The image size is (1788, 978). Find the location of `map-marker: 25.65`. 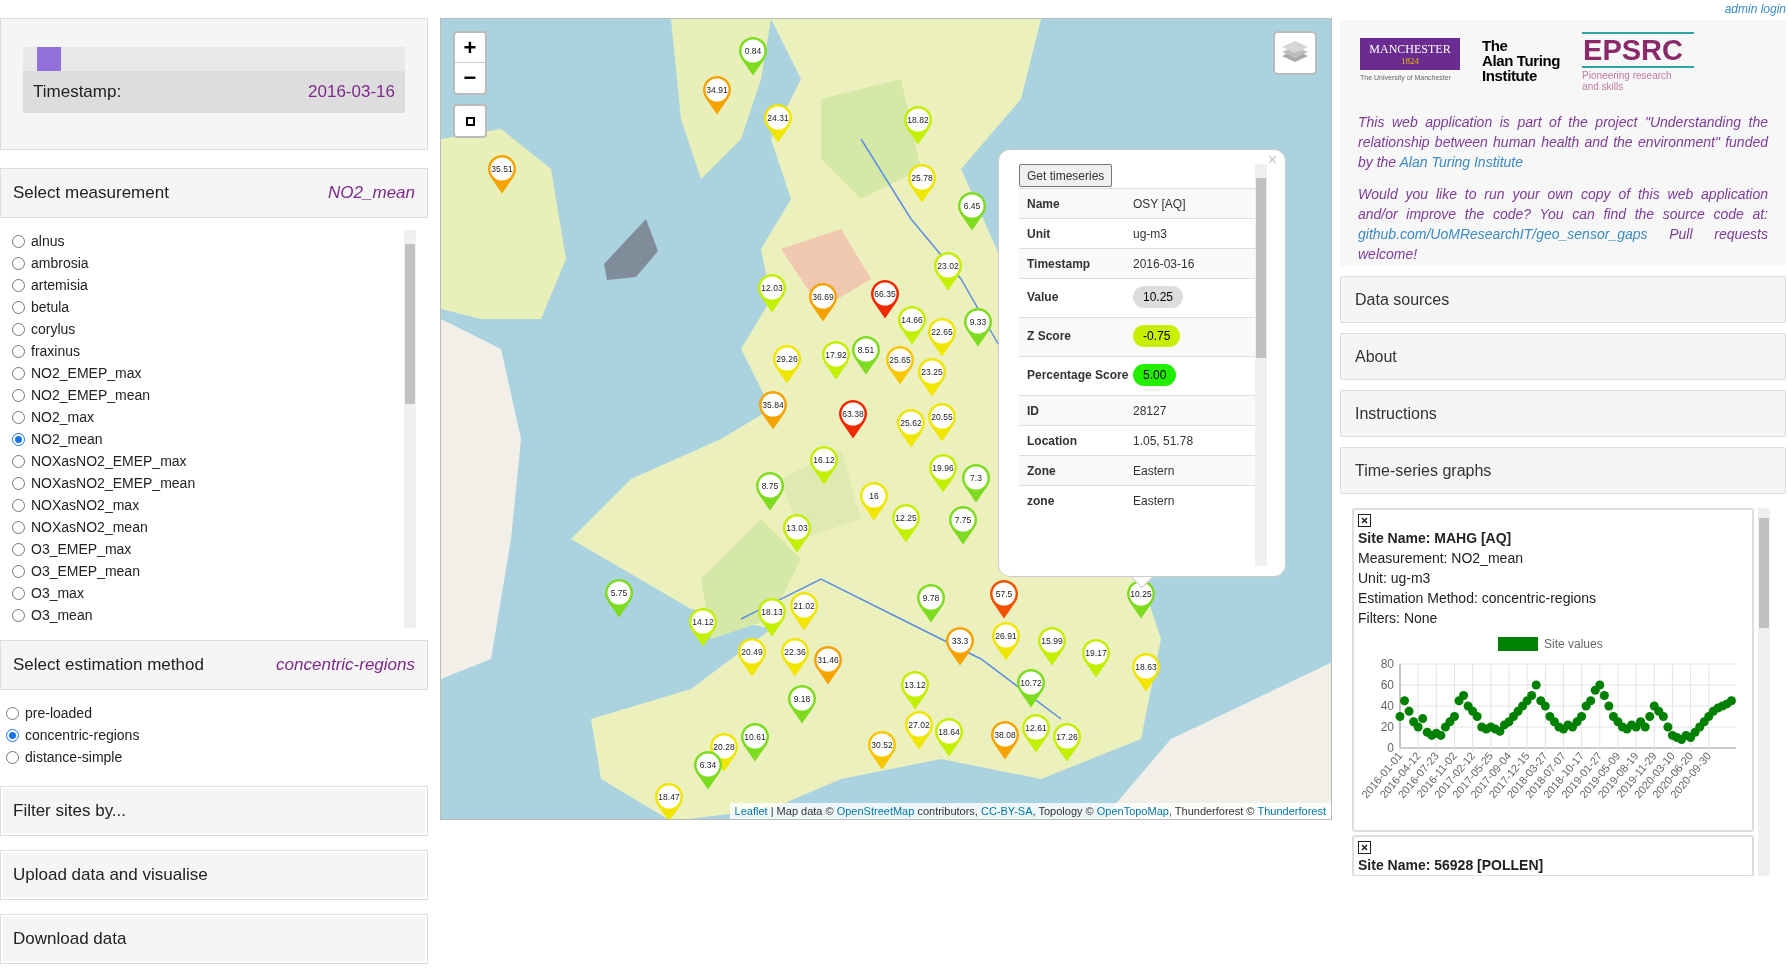

map-marker: 25.65 is located at coordinates (900, 365).